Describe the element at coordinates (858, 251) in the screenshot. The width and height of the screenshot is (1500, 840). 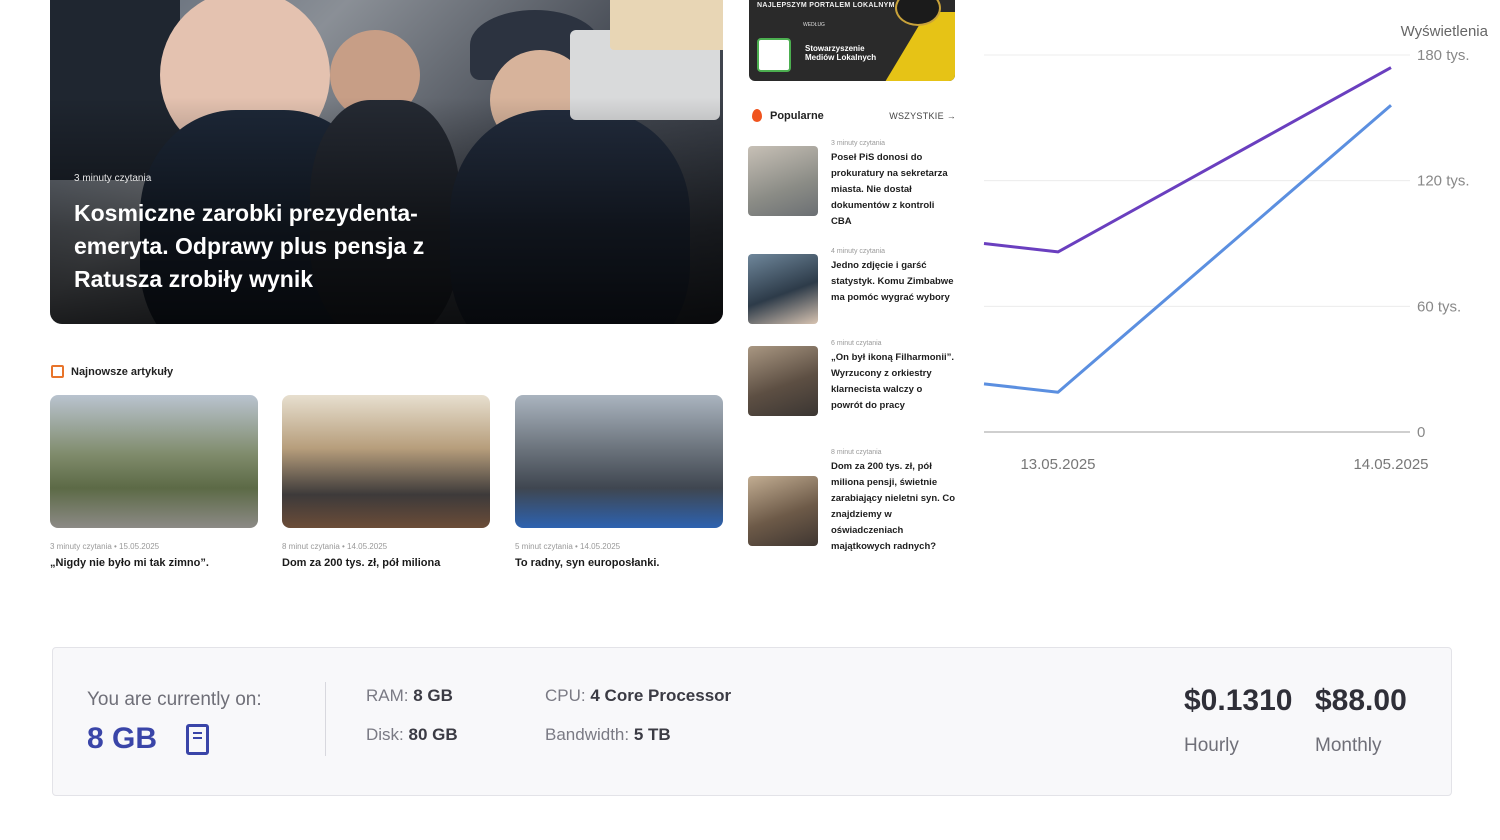
I see `popular-meta: 4 minuty czytania` at that location.